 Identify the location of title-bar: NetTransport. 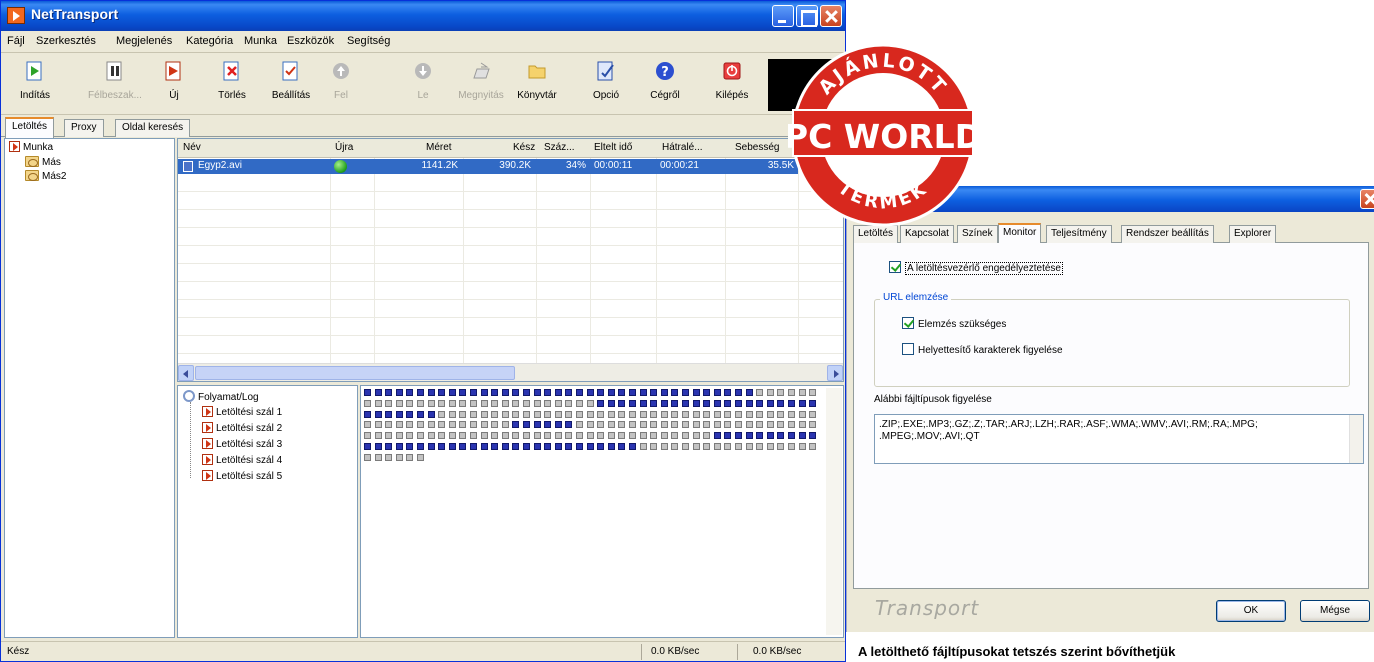
(423, 16).